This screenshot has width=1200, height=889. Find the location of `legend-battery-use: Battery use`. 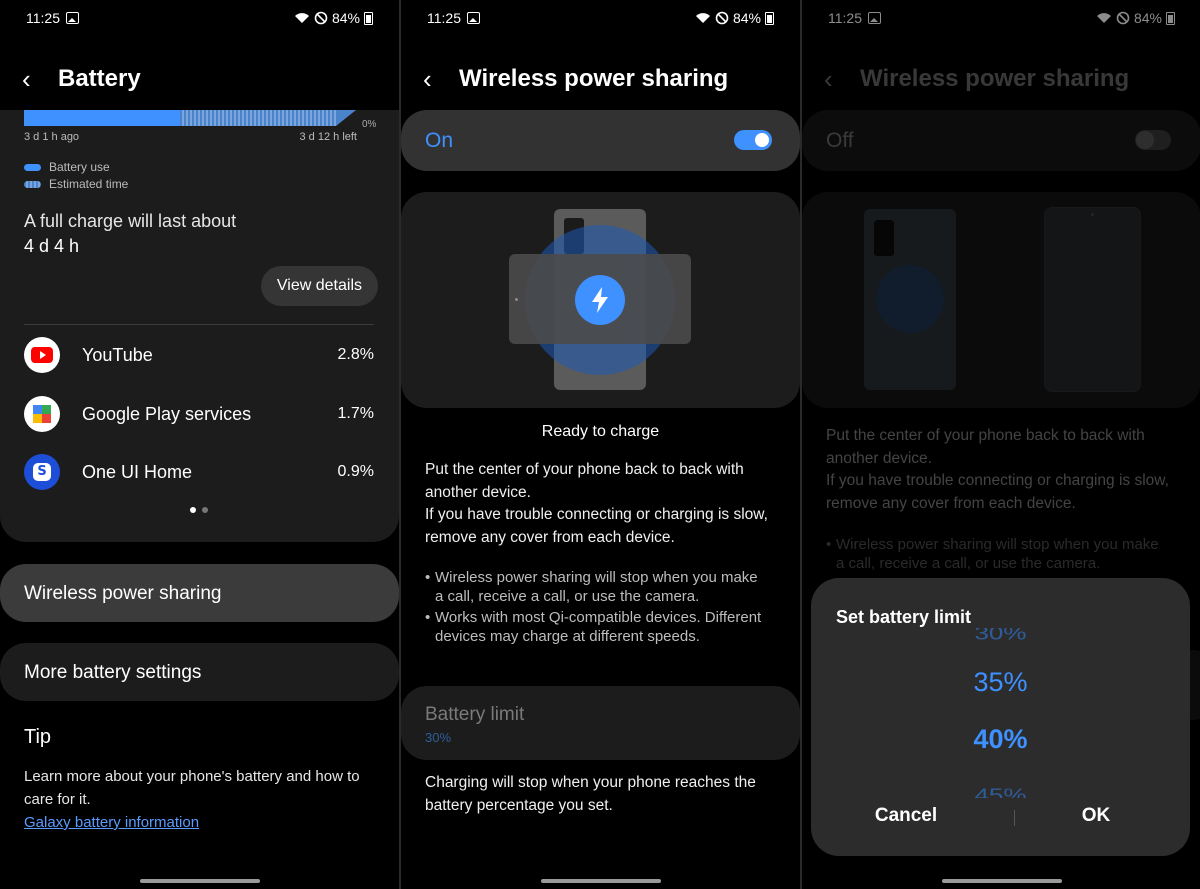

legend-battery-use: Battery use is located at coordinates (76, 167).